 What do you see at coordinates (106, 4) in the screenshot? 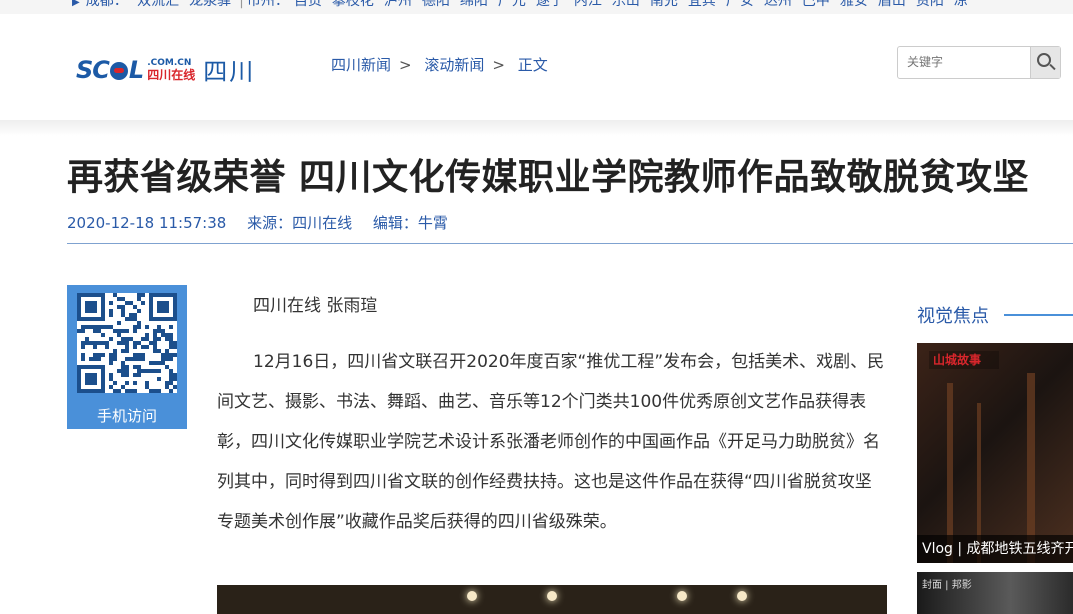
I see `region-label: 成都：` at bounding box center [106, 4].